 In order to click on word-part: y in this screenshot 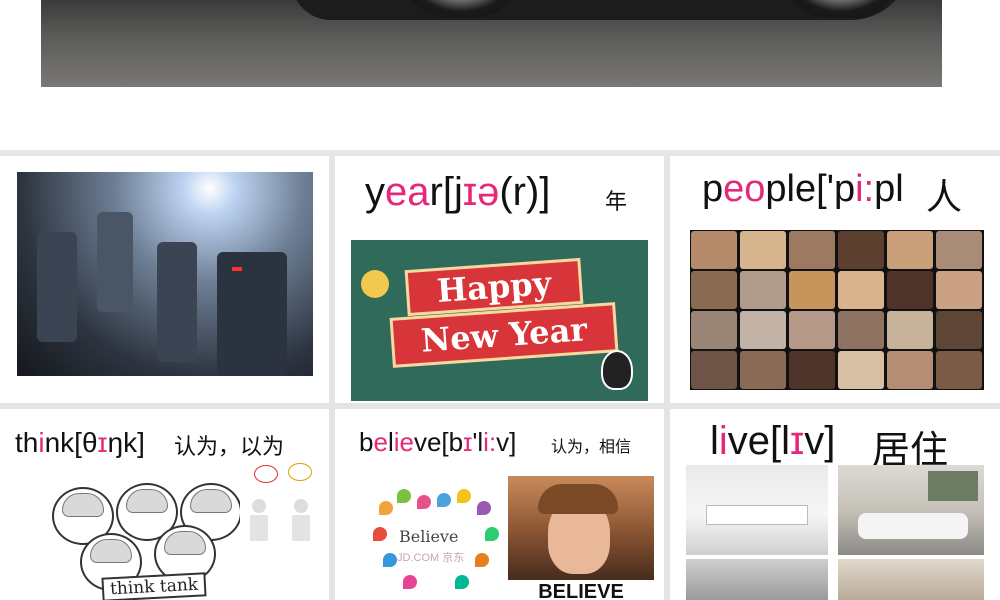, I will do `click(375, 192)`.